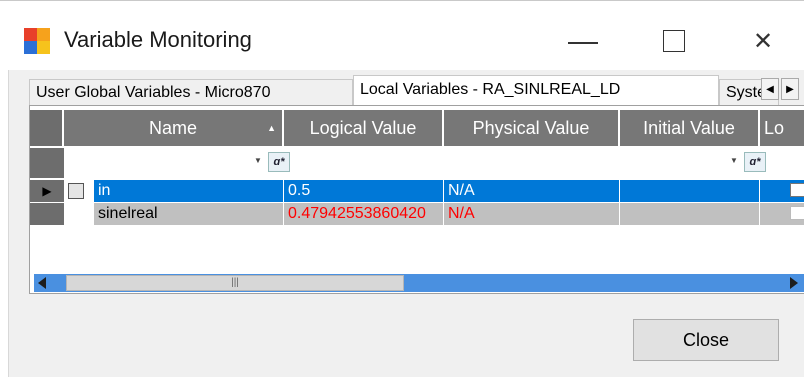 The image size is (804, 377). I want to click on scroll-left-arrow-icon, so click(42, 283).